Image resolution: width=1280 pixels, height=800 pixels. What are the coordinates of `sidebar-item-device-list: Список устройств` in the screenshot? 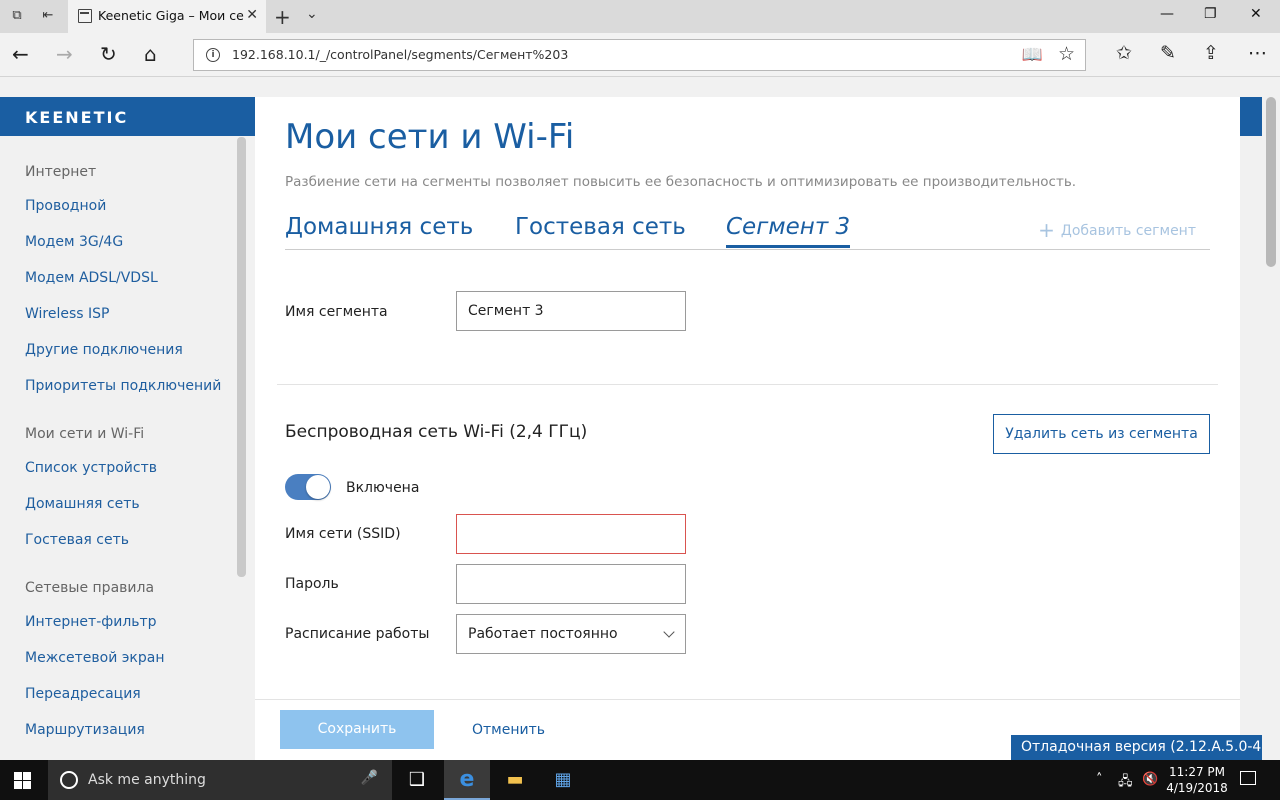 It's located at (91, 468).